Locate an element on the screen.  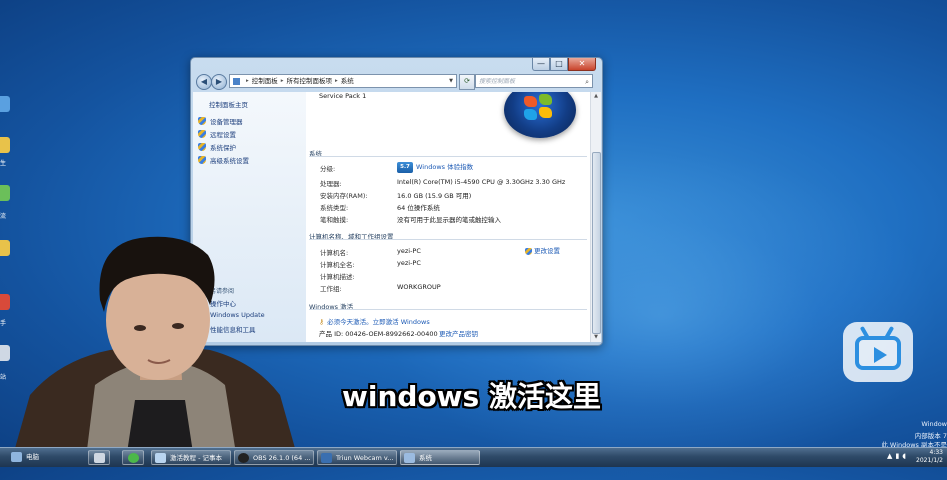
taskbar-item-label: 系统 is located at coordinates (425, 458).